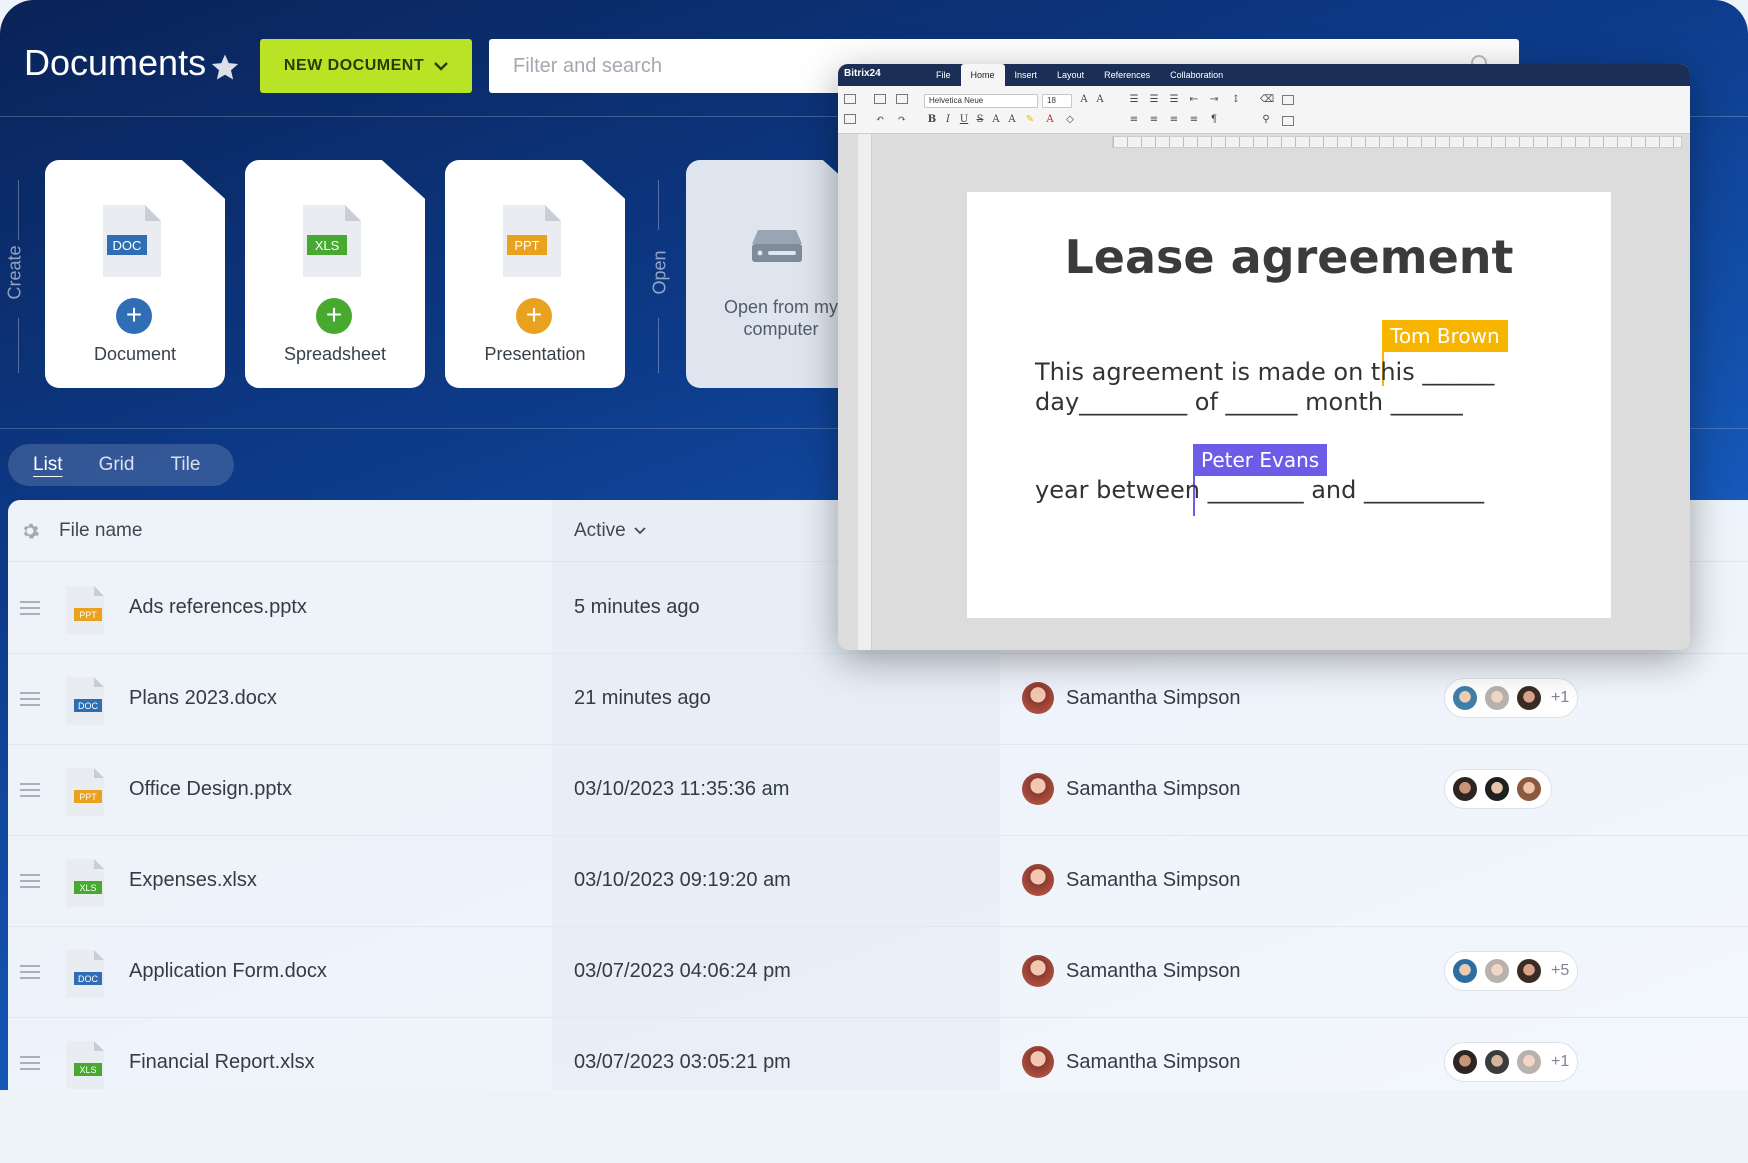 The image size is (1748, 1163). Describe the element at coordinates (1397, 142) in the screenshot. I see `horizontal-ruler` at that location.